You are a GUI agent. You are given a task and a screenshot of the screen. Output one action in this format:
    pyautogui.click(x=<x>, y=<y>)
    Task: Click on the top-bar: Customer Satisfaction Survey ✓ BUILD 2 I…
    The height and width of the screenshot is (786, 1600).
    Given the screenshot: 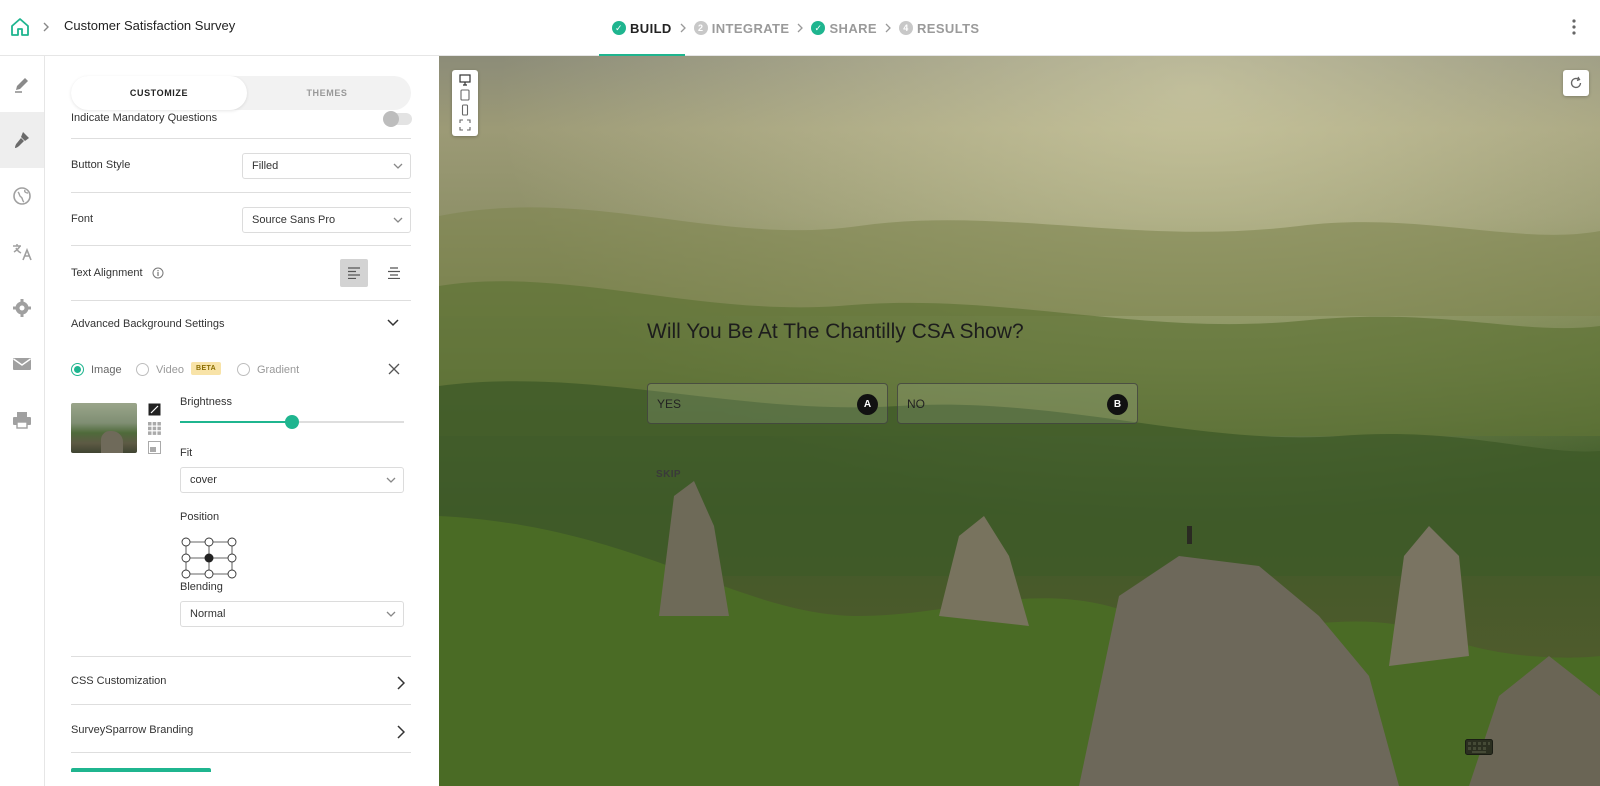 What is the action you would take?
    pyautogui.click(x=800, y=28)
    